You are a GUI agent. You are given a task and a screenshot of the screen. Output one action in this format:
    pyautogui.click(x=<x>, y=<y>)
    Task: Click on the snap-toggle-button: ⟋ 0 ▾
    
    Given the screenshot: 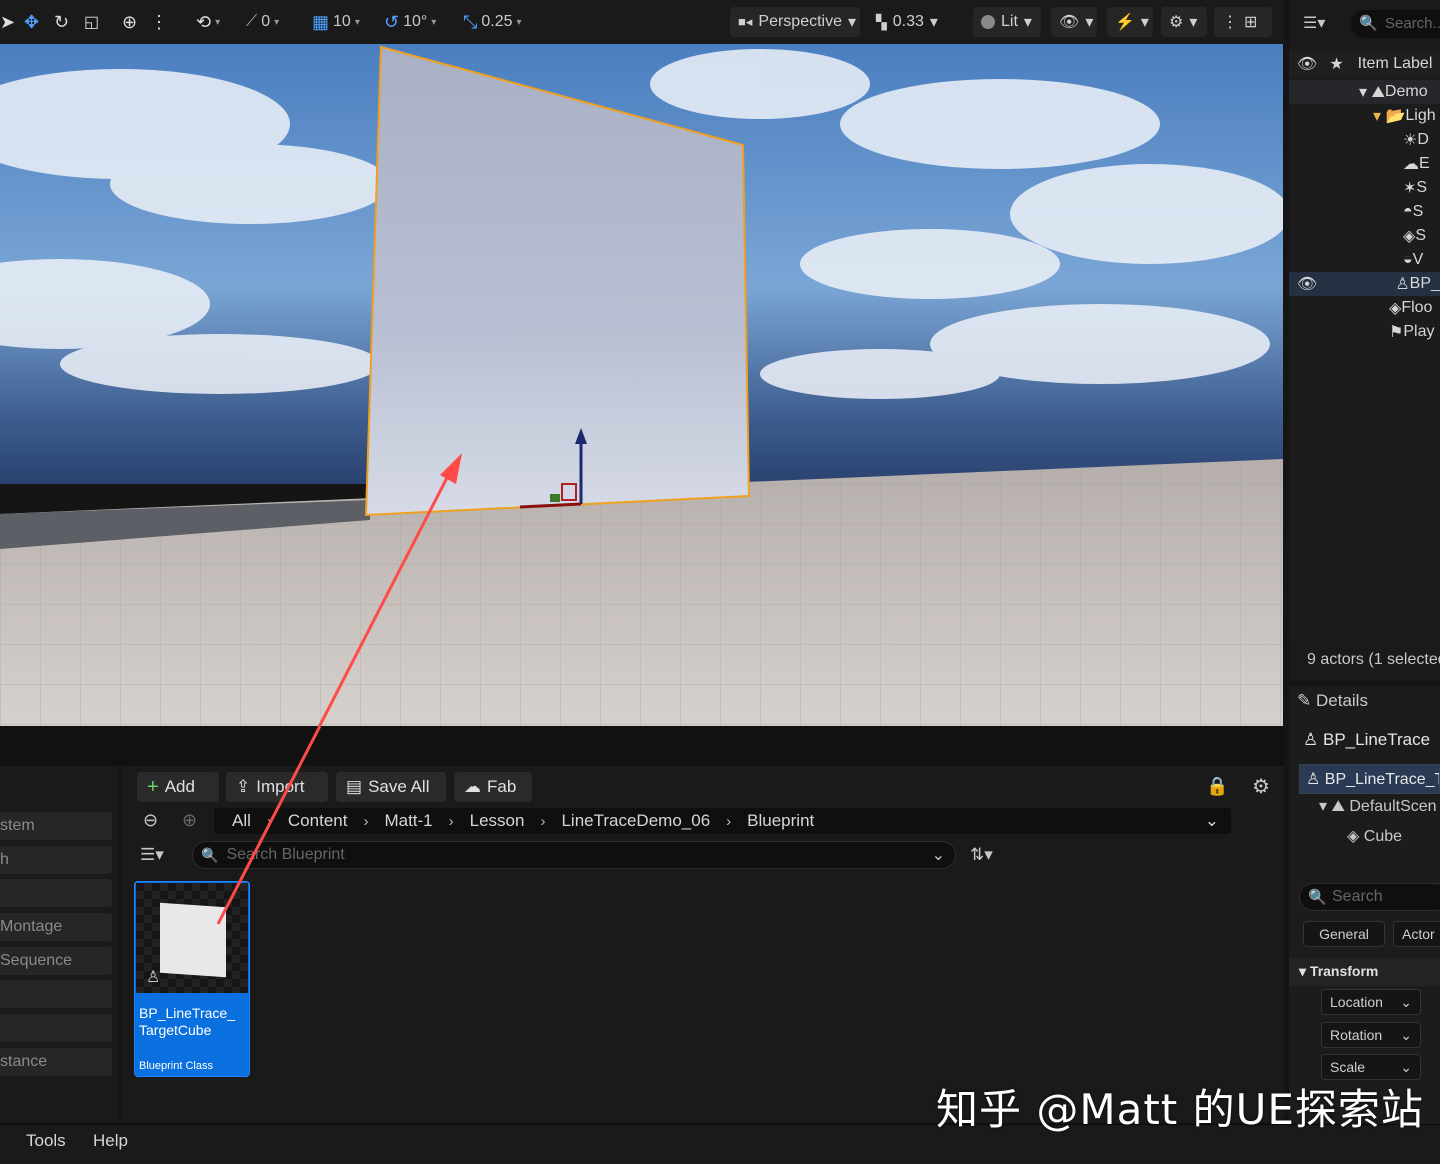 What is the action you would take?
    pyautogui.click(x=262, y=22)
    